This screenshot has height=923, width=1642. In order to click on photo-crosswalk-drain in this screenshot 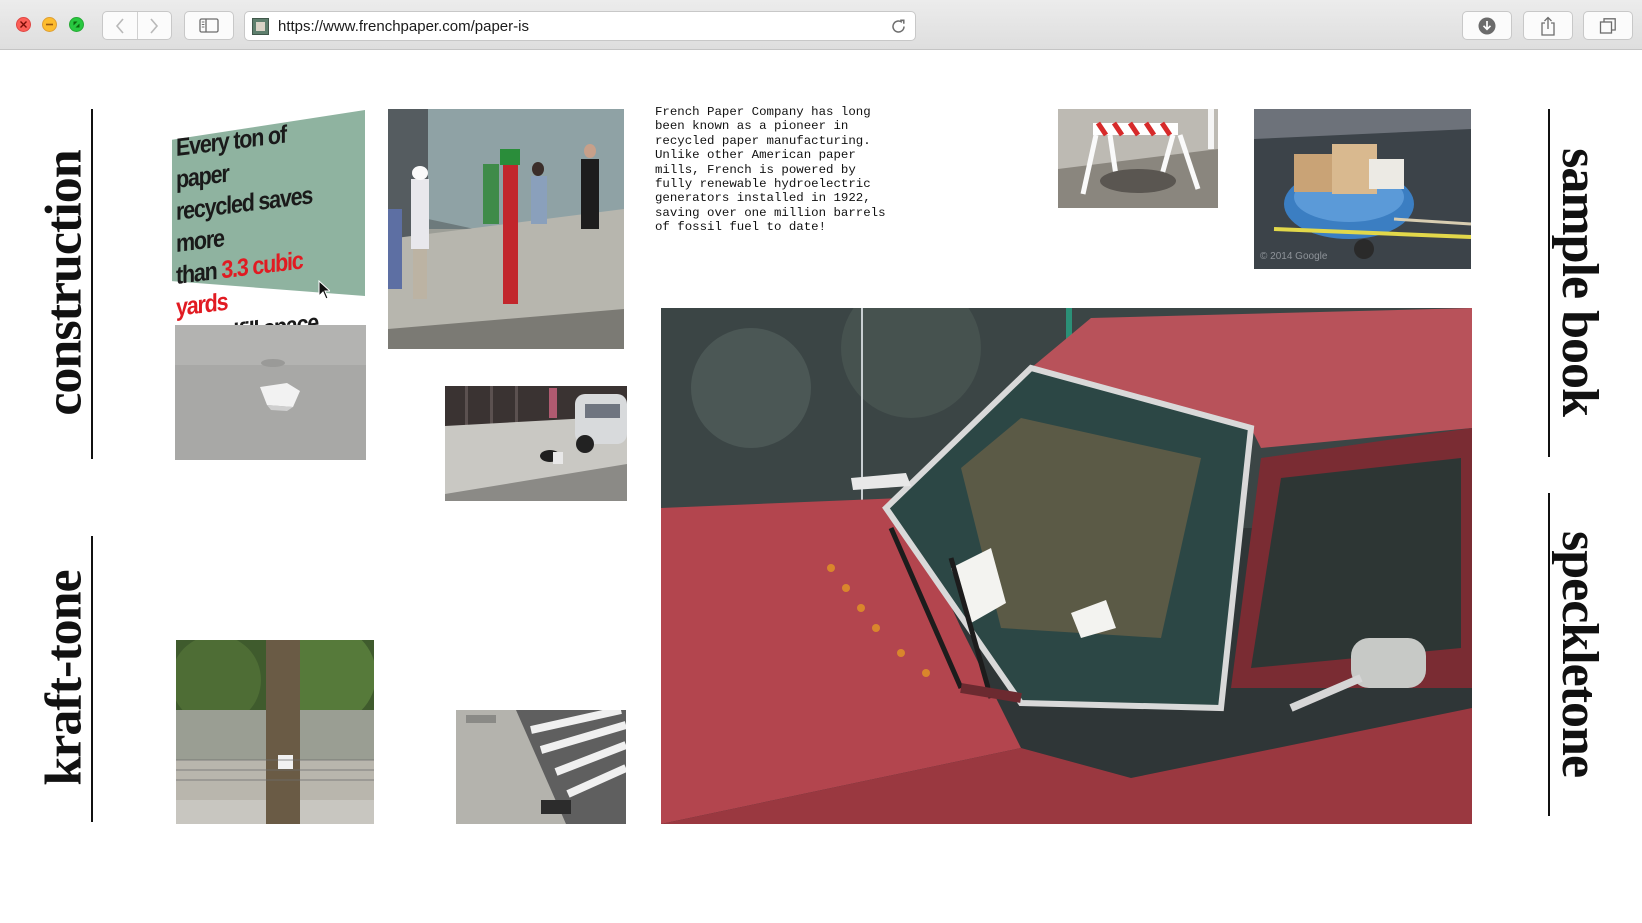, I will do `click(541, 767)`.